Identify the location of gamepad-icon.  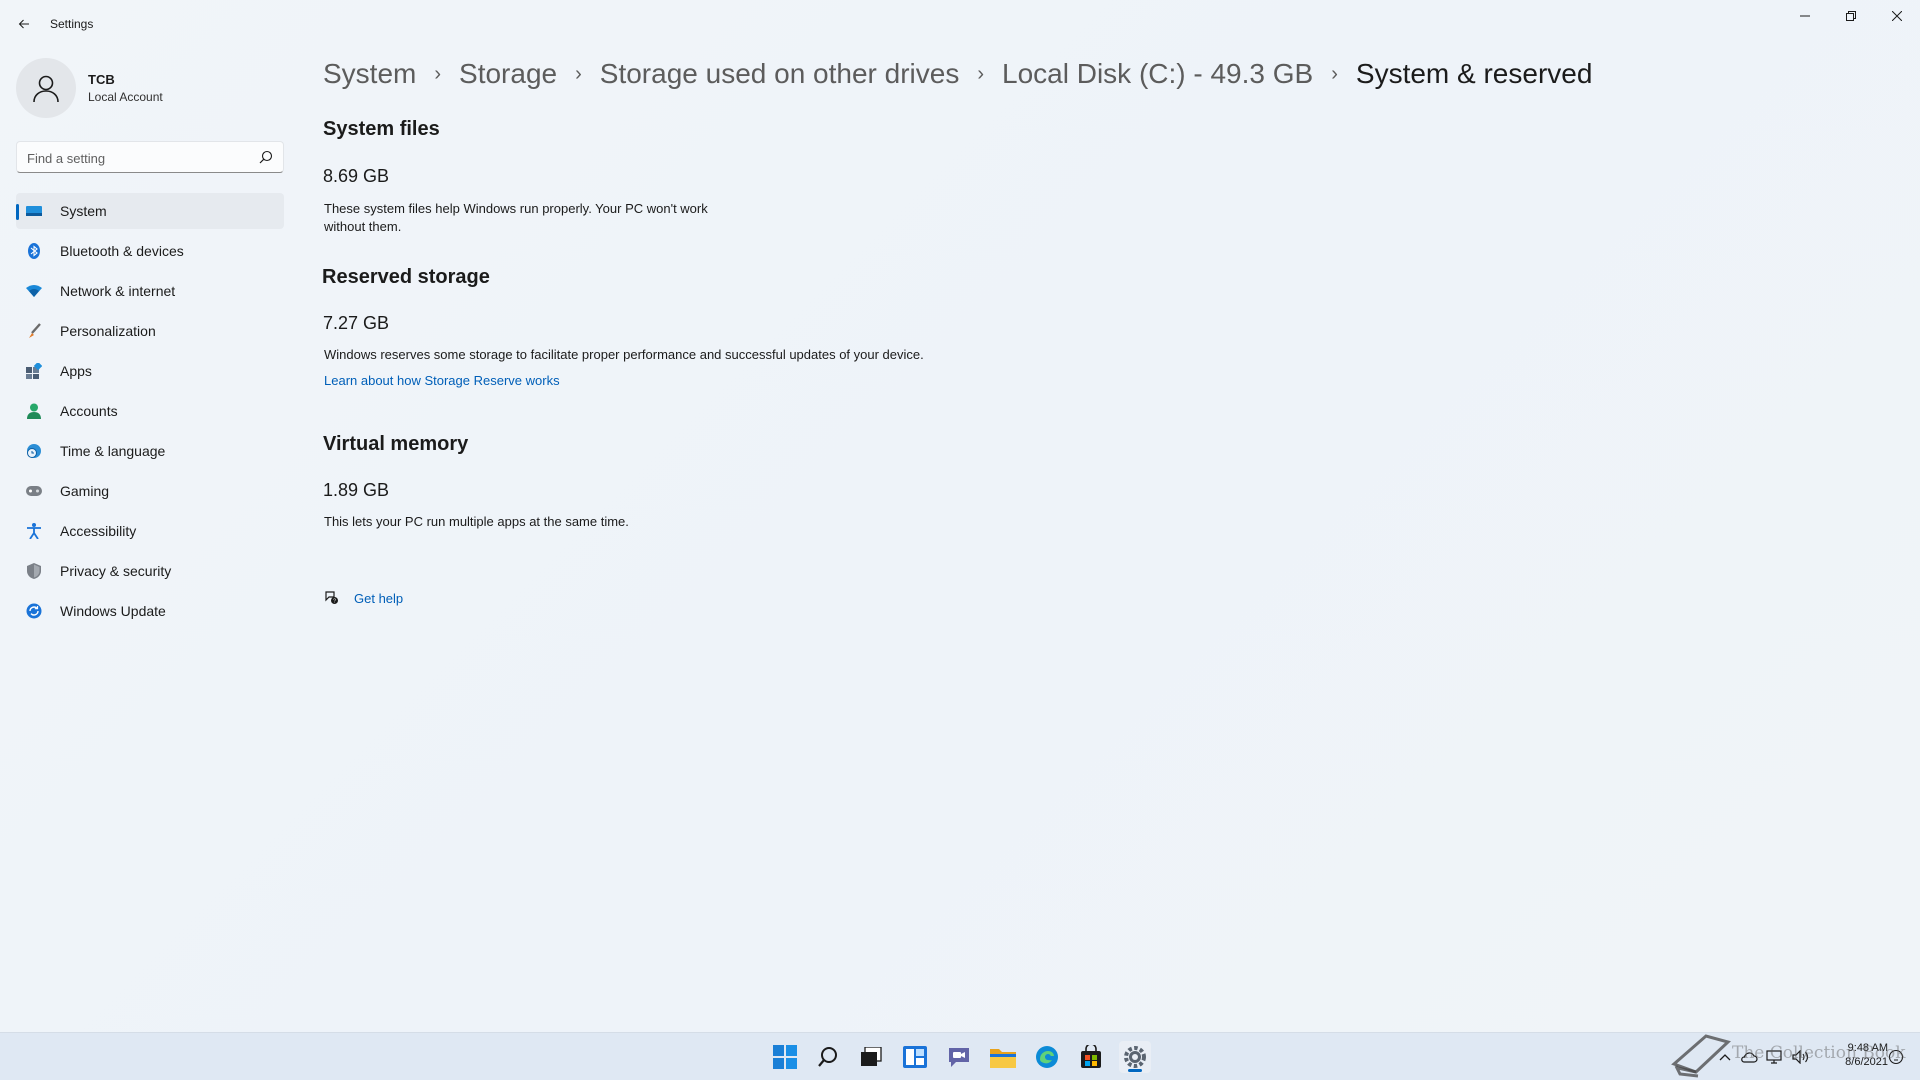
(34, 491).